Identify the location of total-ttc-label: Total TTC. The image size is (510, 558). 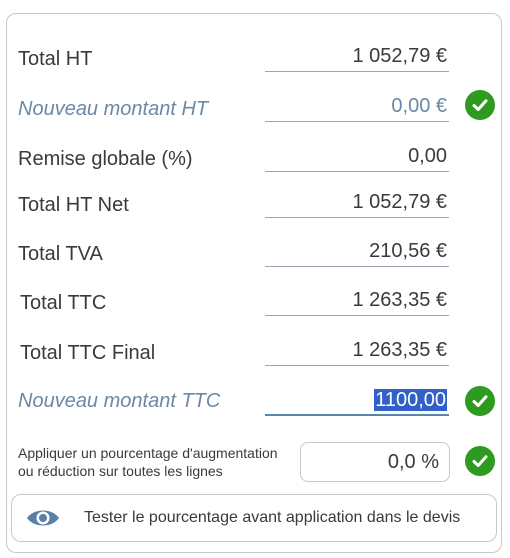
(63, 303).